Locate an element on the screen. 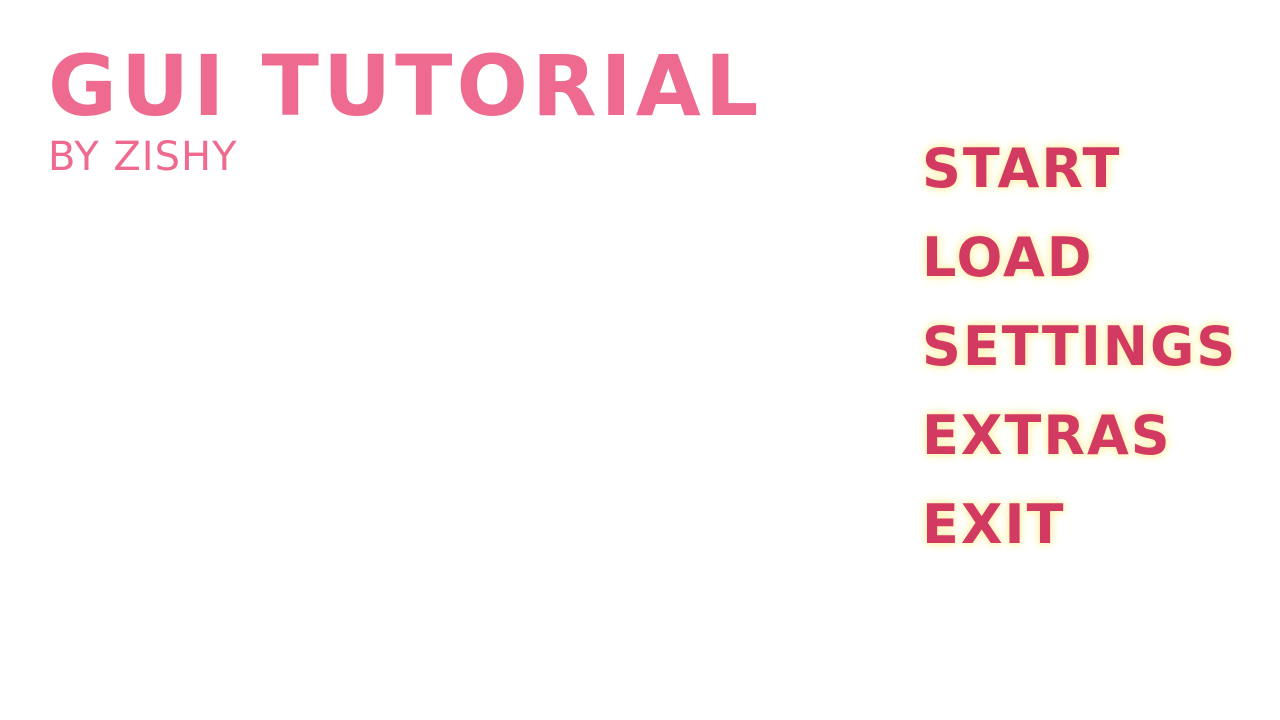  title-block: GUI TUTORIAL BY ZISHY is located at coordinates (405, 110).